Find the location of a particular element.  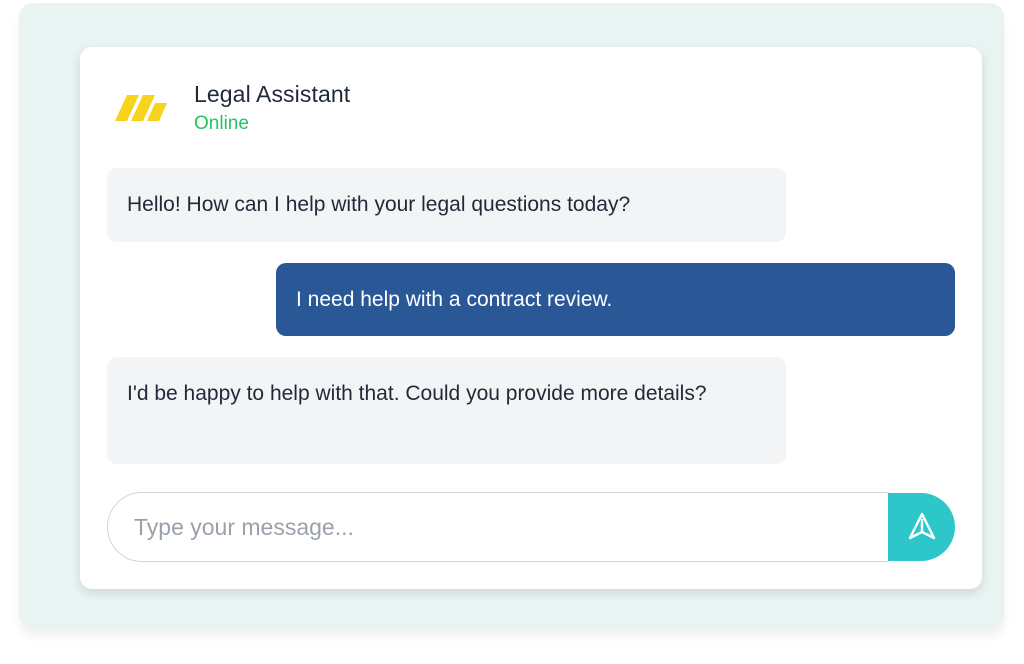

composer is located at coordinates (531, 527).